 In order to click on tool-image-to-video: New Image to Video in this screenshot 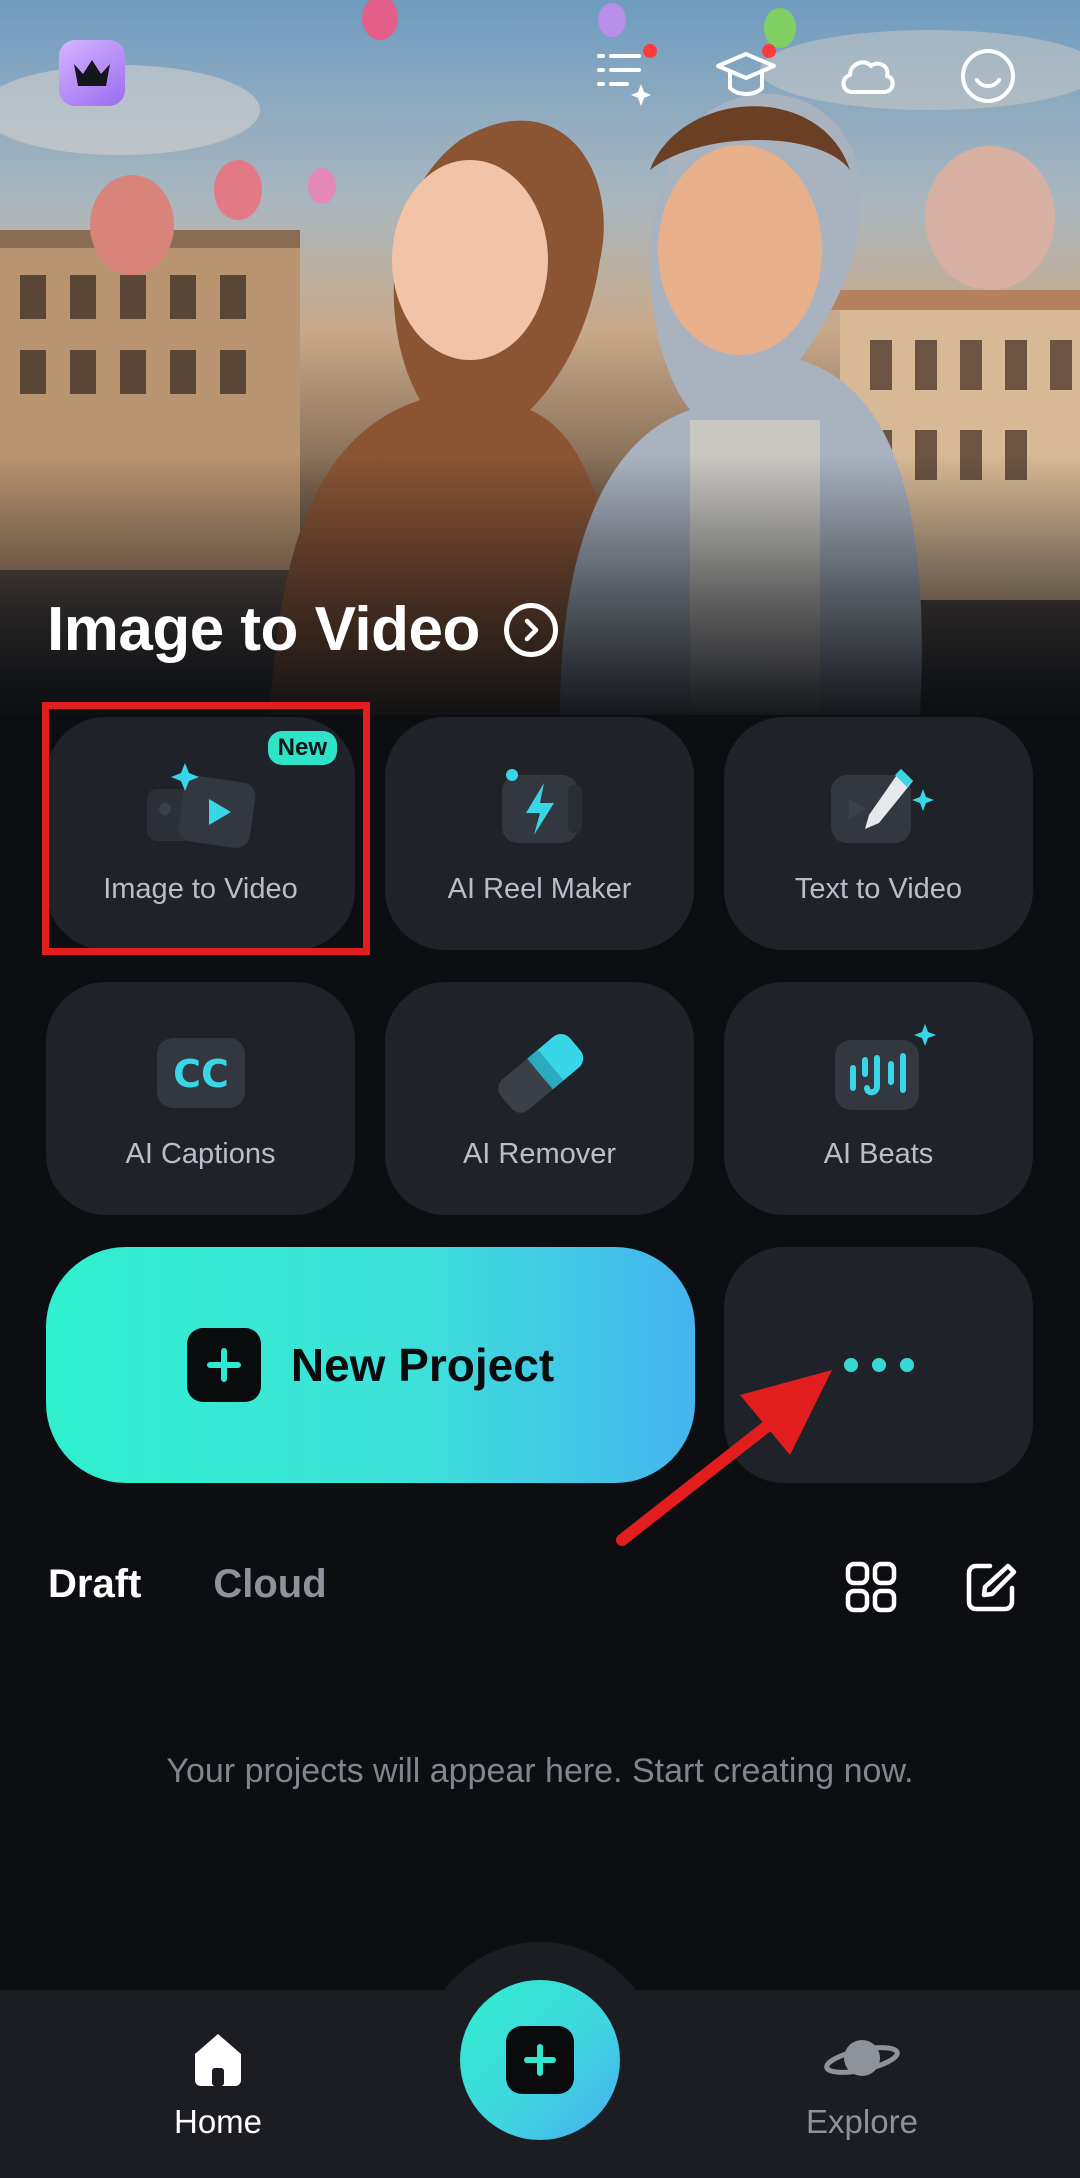, I will do `click(200, 833)`.